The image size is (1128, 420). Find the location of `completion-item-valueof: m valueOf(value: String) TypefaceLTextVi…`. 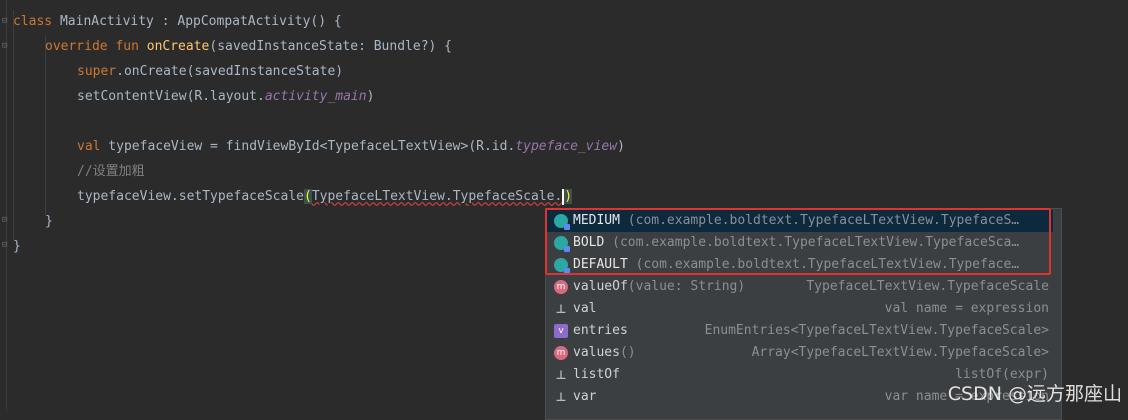

completion-item-valueof: m valueOf(value: String) TypefaceLTextVi… is located at coordinates (803, 287).